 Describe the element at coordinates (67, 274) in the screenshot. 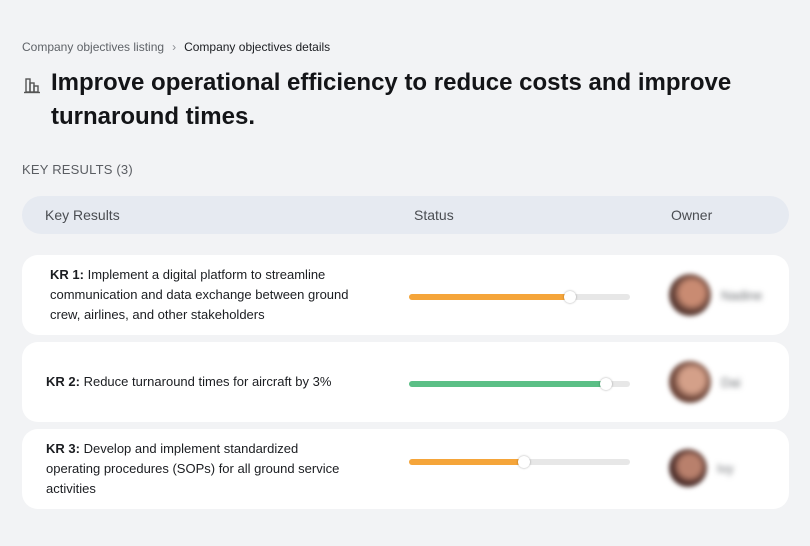

I see `key-result-label: KR 1:` at that location.